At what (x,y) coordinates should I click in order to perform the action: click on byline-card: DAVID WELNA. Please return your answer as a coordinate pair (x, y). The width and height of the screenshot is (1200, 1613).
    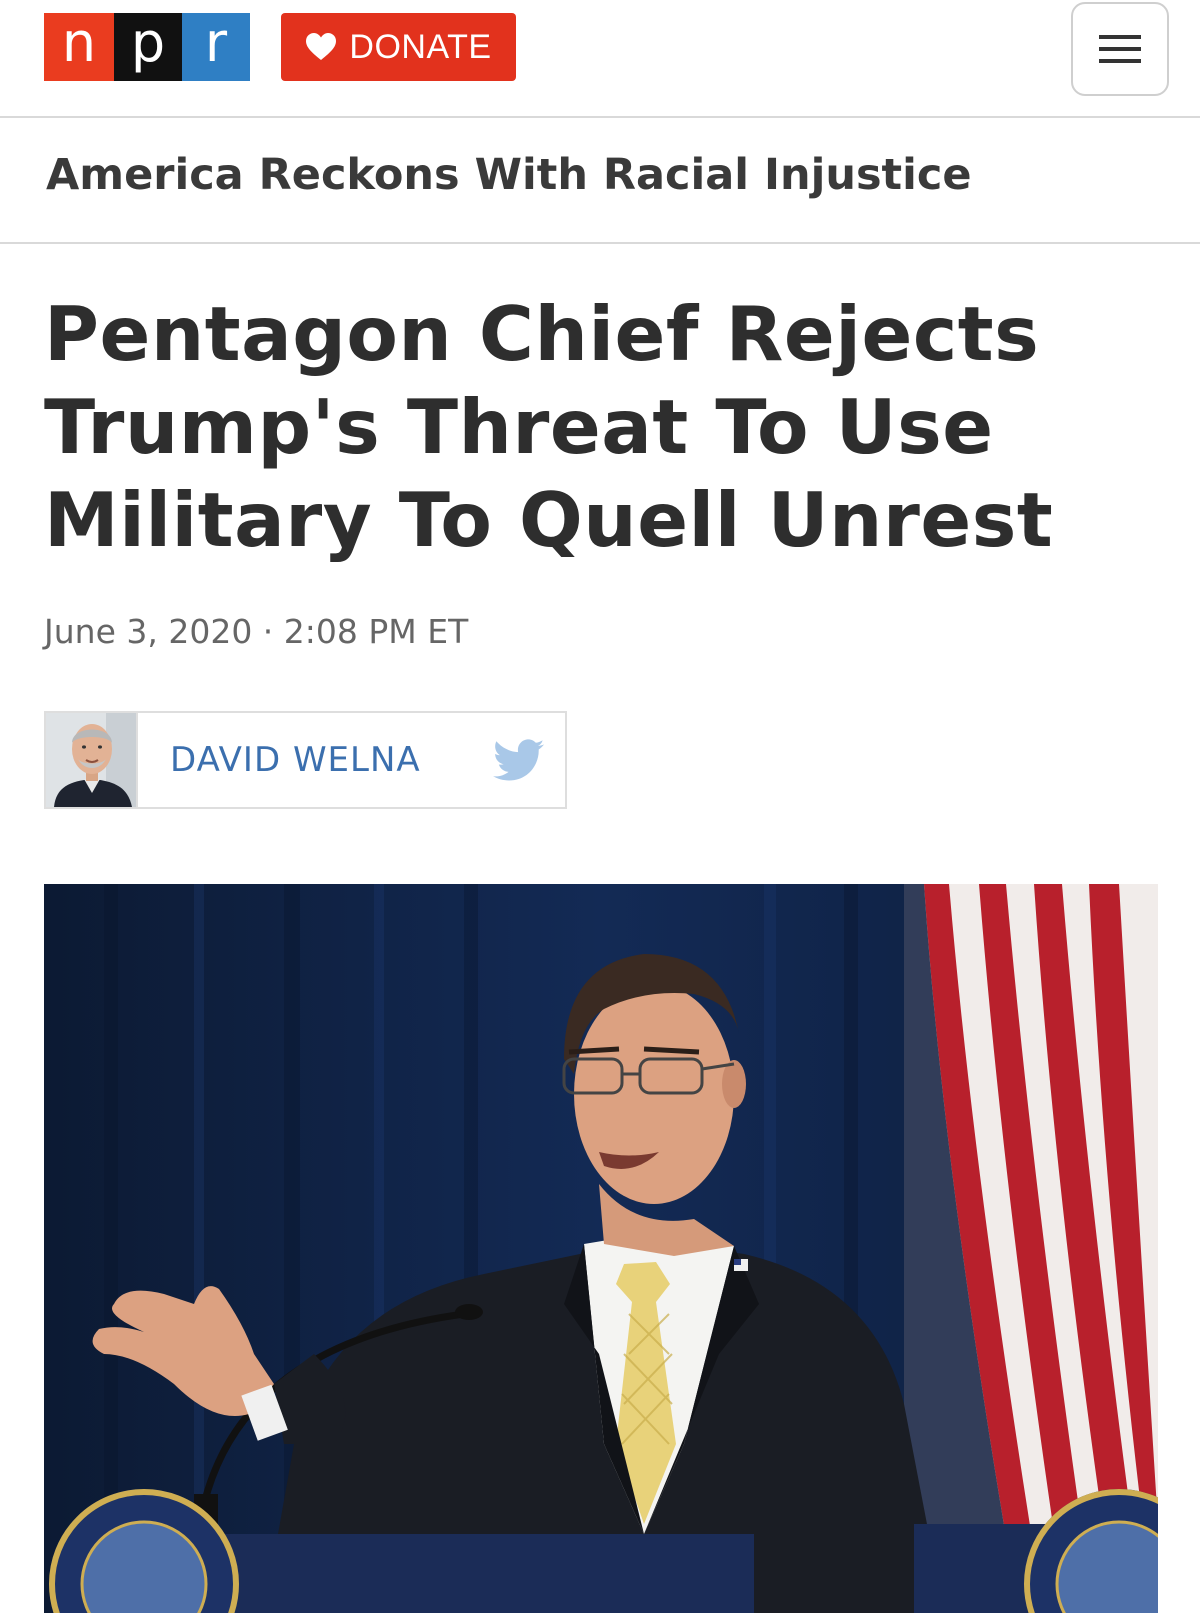
    Looking at the image, I should click on (305, 760).